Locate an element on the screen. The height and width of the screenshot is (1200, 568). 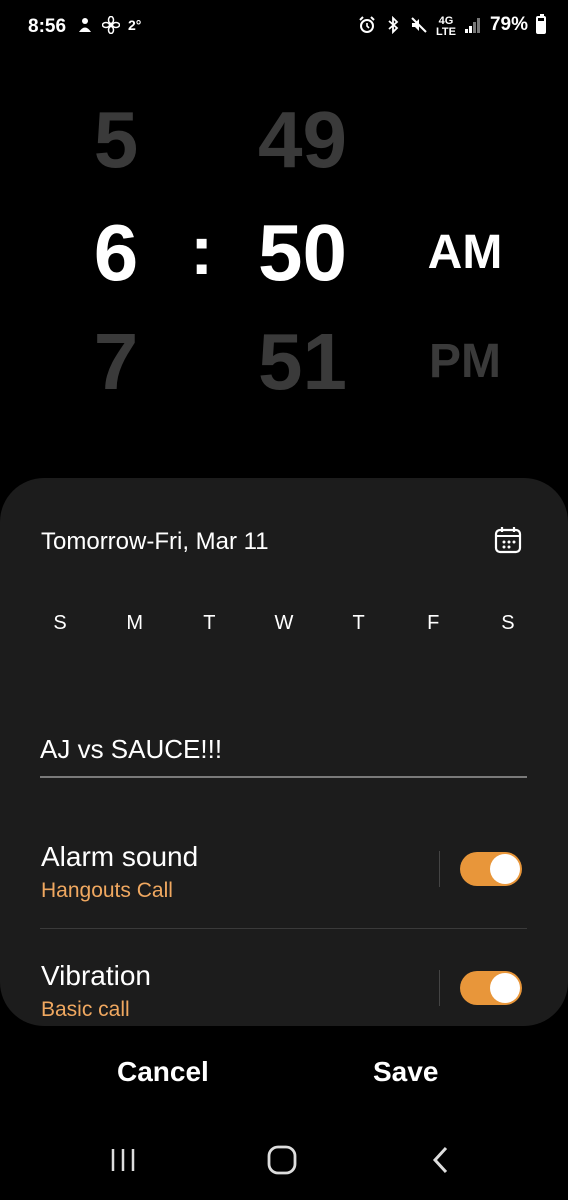
hour-selected: 6 is located at coordinates (116, 253).